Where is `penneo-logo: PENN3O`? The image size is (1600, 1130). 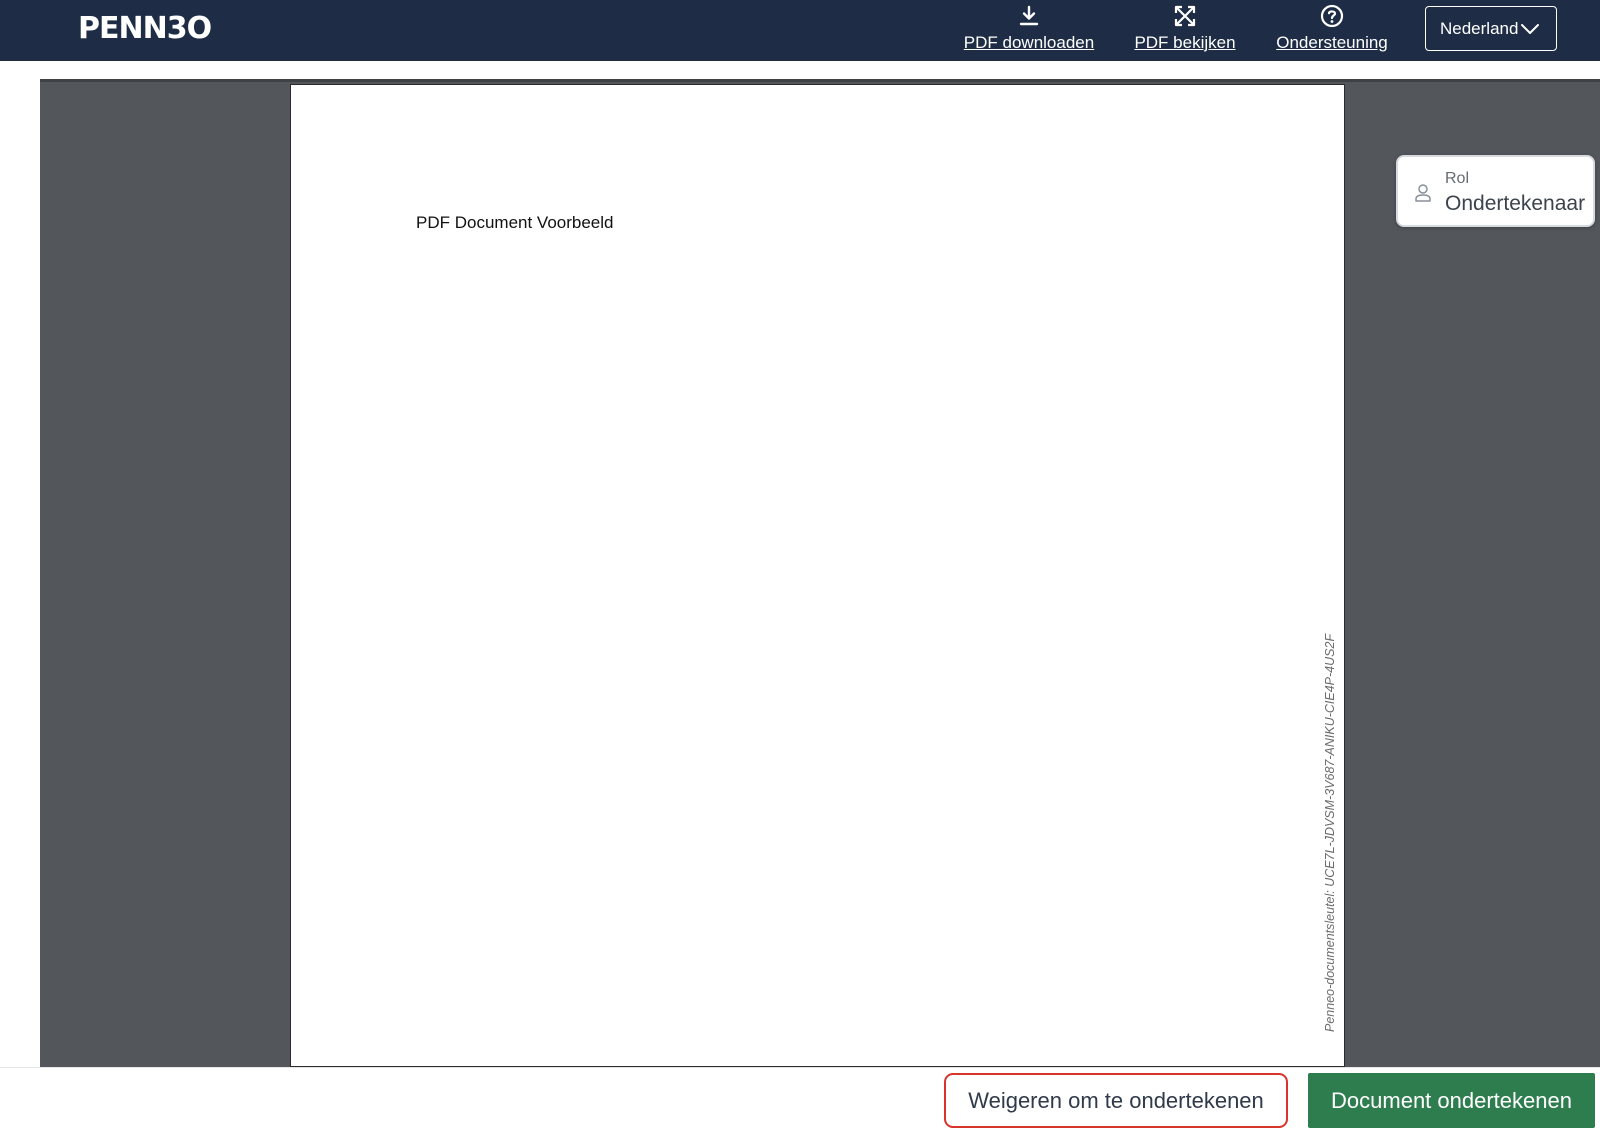
penneo-logo: PENN3O is located at coordinates (145, 28).